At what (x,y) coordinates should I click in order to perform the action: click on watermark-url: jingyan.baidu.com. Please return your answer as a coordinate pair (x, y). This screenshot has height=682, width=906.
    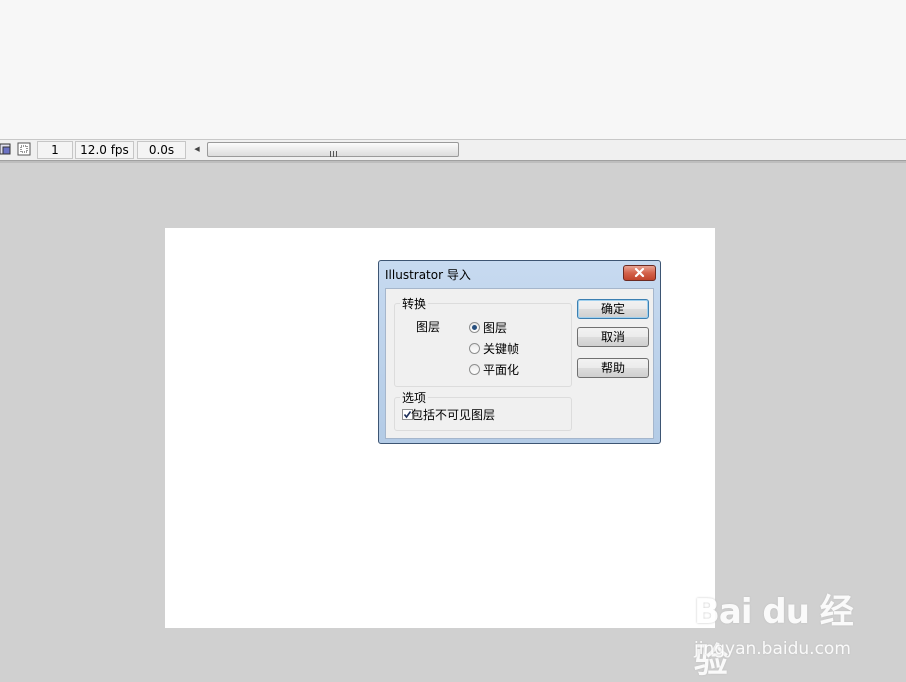
    Looking at the image, I should click on (772, 649).